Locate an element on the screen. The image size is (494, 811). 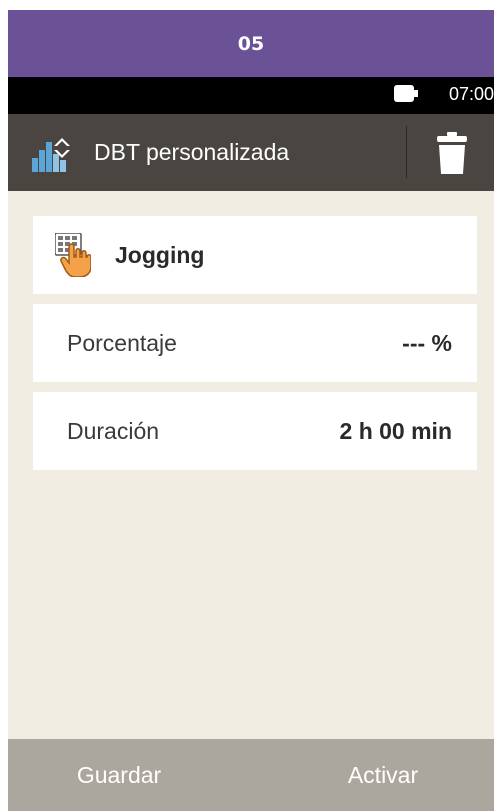
save-button: Guardar is located at coordinates (119, 775).